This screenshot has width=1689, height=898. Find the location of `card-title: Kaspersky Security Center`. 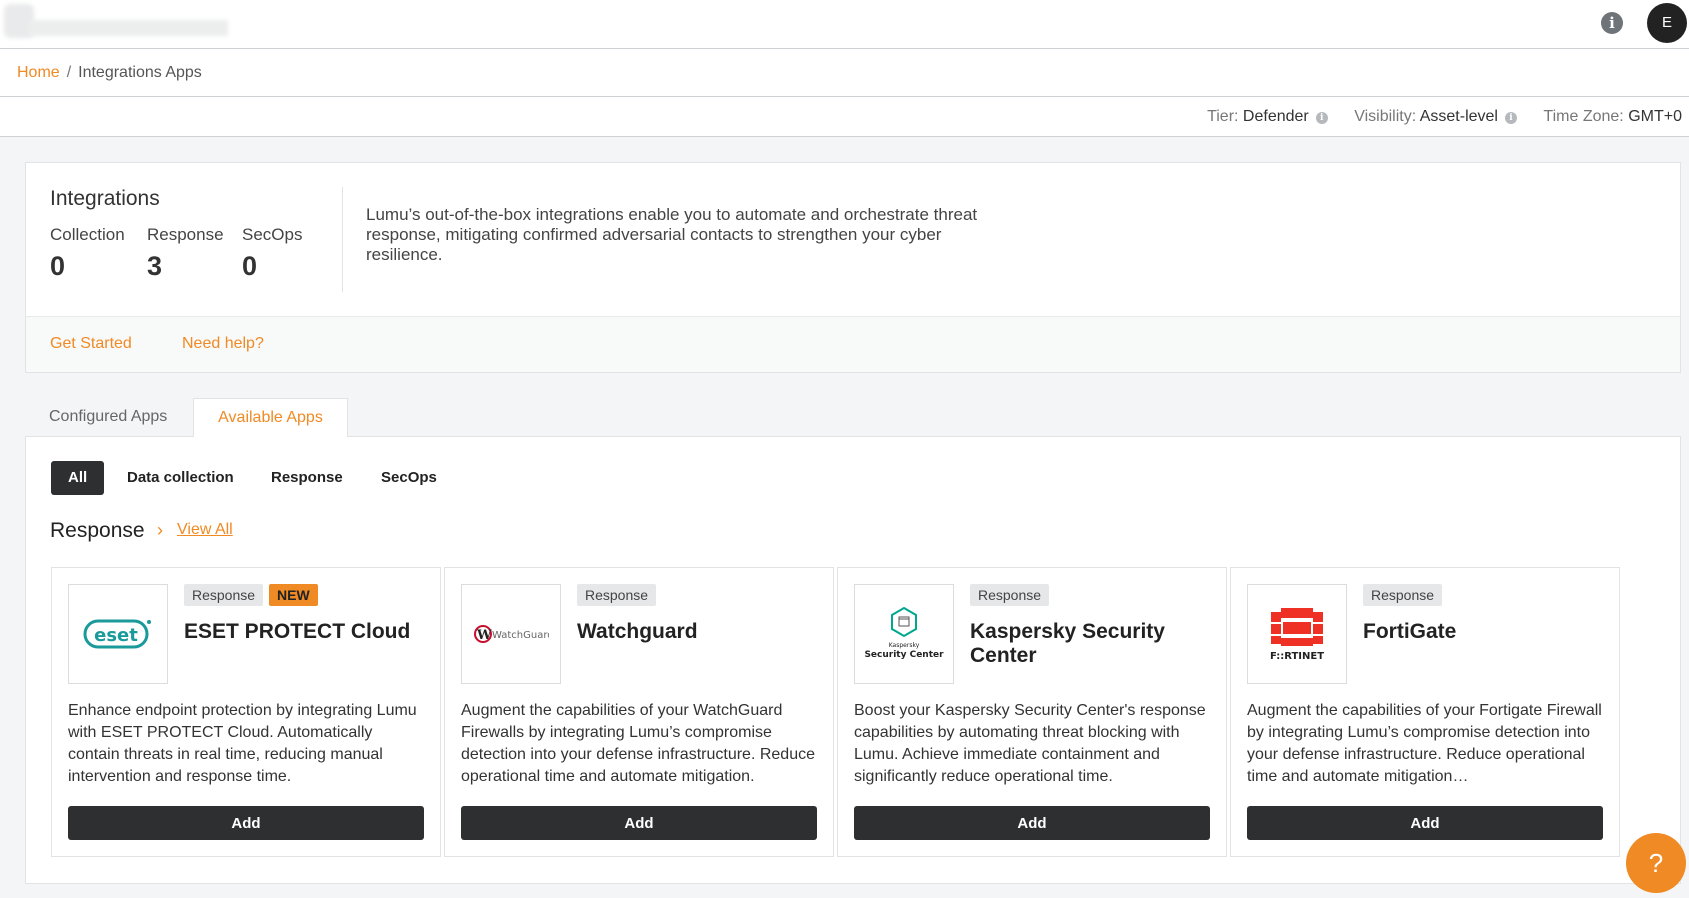

card-title: Kaspersky Security Center is located at coordinates (1067, 643).